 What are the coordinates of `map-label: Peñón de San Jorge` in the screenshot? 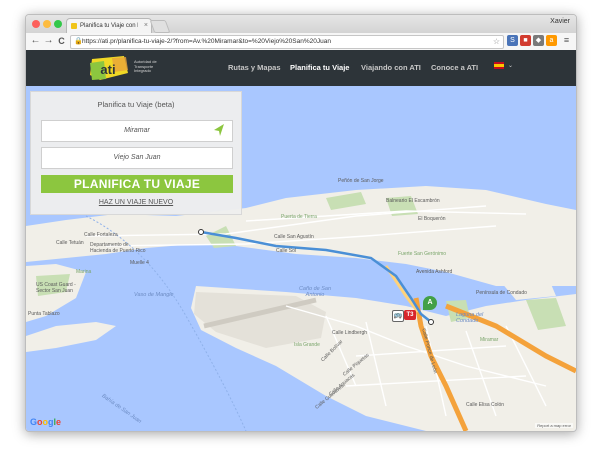 It's located at (361, 181).